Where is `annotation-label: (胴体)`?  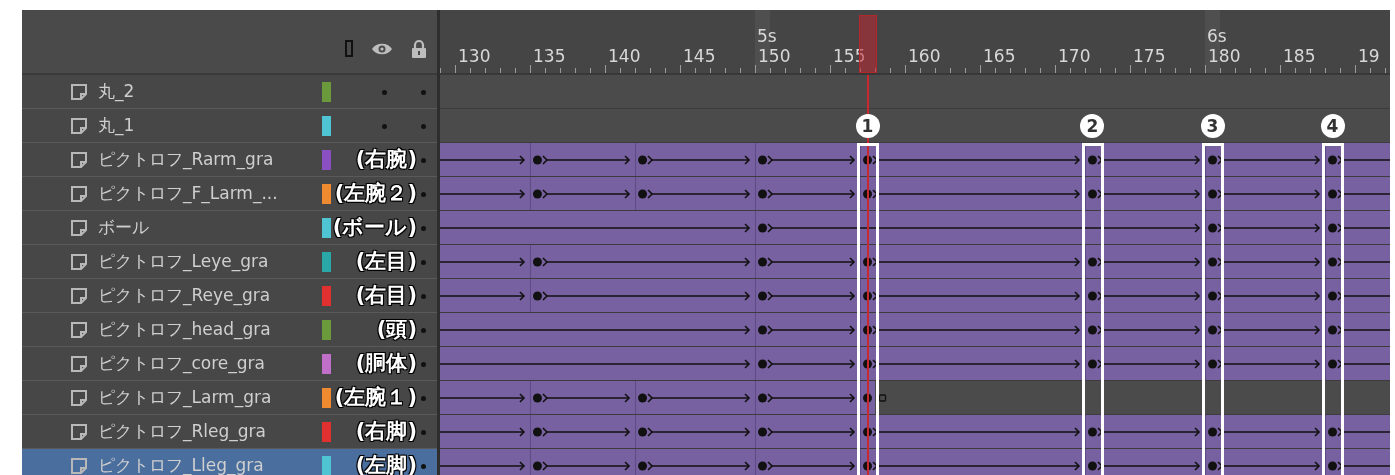 annotation-label: (胴体) is located at coordinates (386, 363).